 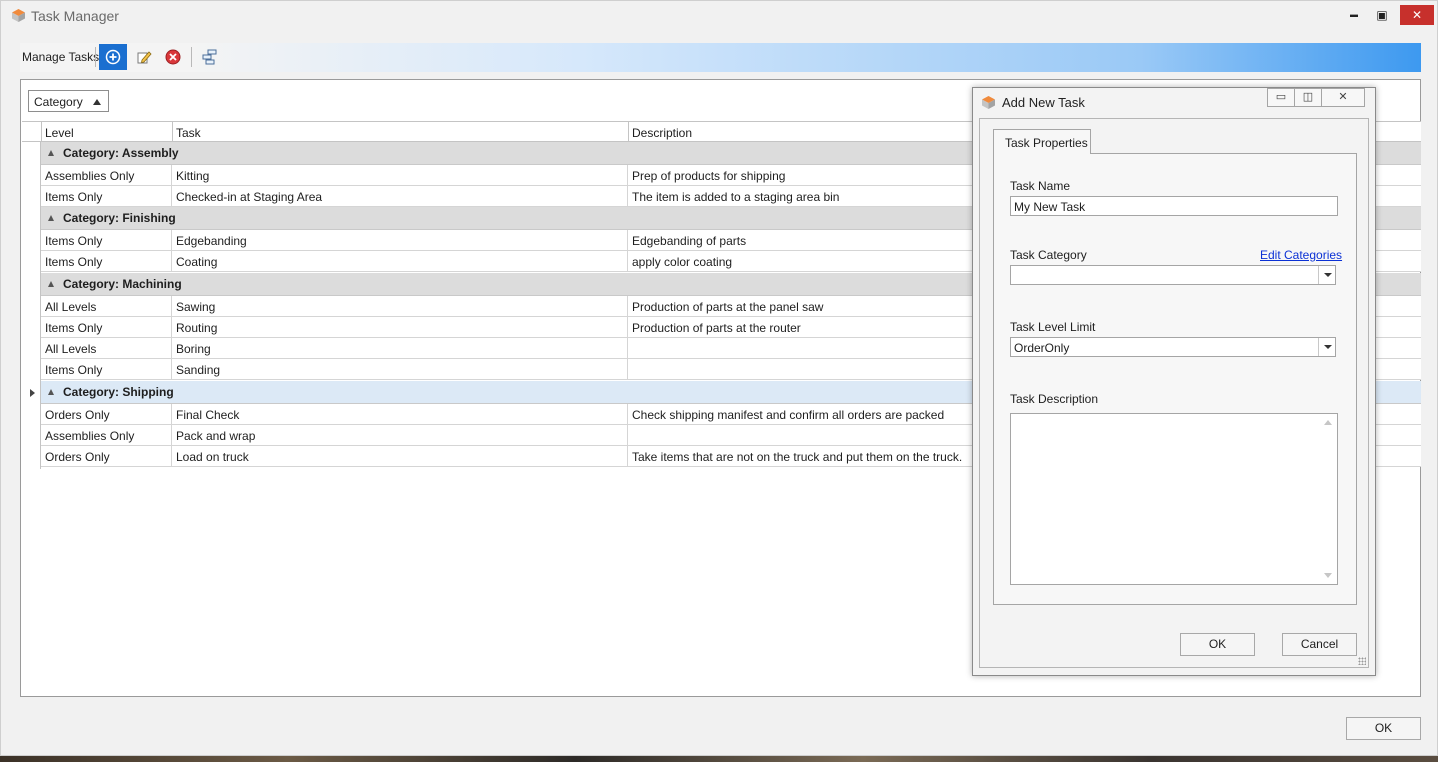 What do you see at coordinates (1328, 422) in the screenshot?
I see `scroll-up-icon` at bounding box center [1328, 422].